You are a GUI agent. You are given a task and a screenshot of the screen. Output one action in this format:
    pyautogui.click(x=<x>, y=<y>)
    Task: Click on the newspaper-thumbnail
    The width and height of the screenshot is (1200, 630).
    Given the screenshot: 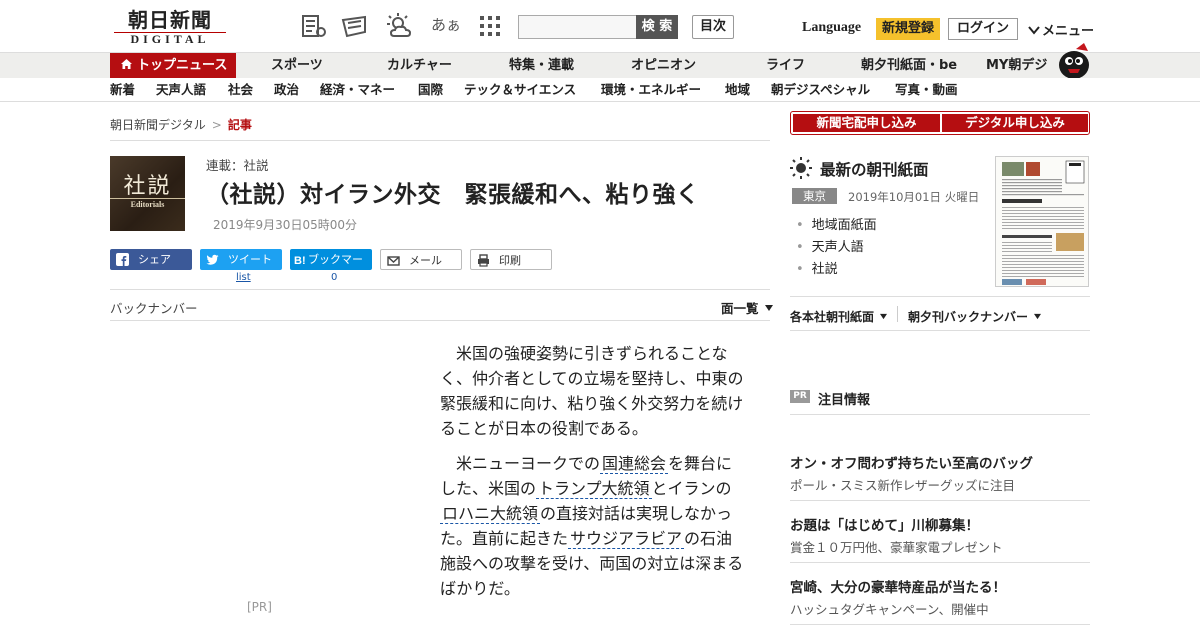 What is the action you would take?
    pyautogui.click(x=1042, y=221)
    